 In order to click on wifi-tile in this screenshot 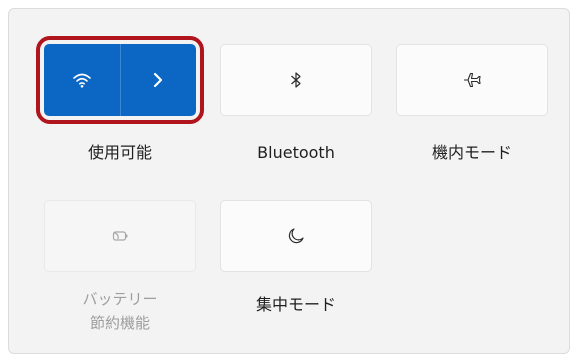, I will do `click(120, 80)`.